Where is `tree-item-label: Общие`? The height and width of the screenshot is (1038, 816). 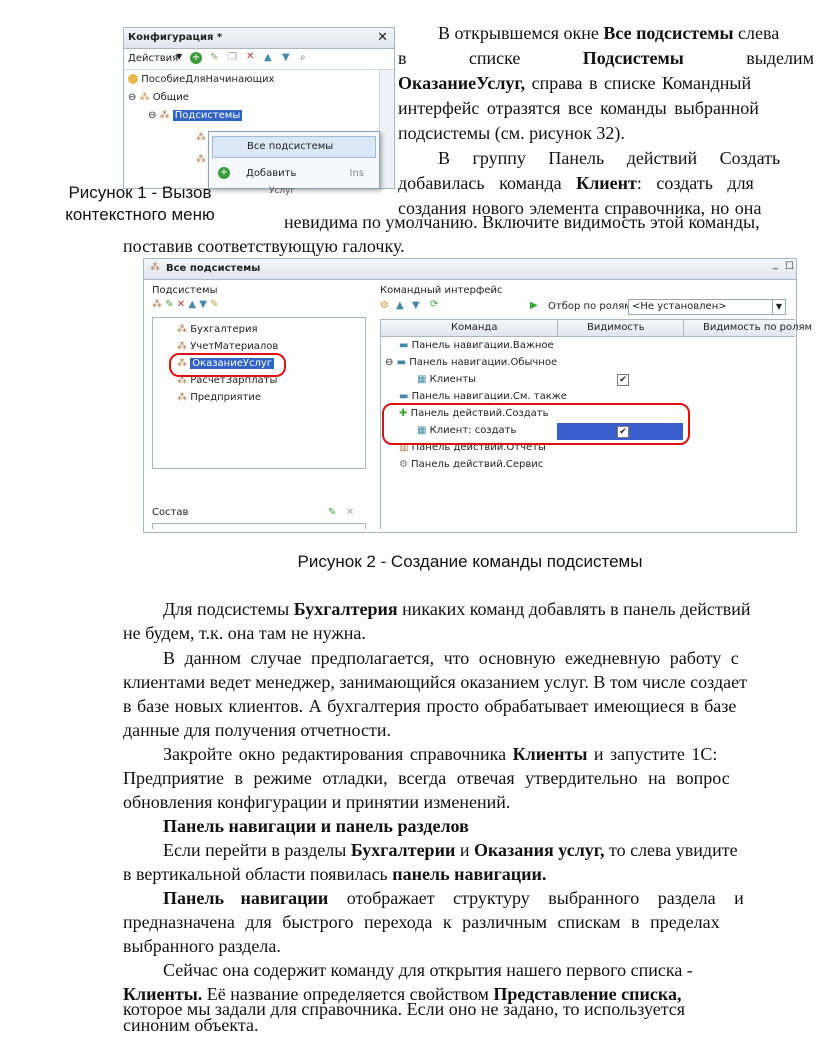
tree-item-label: Общие is located at coordinates (170, 97).